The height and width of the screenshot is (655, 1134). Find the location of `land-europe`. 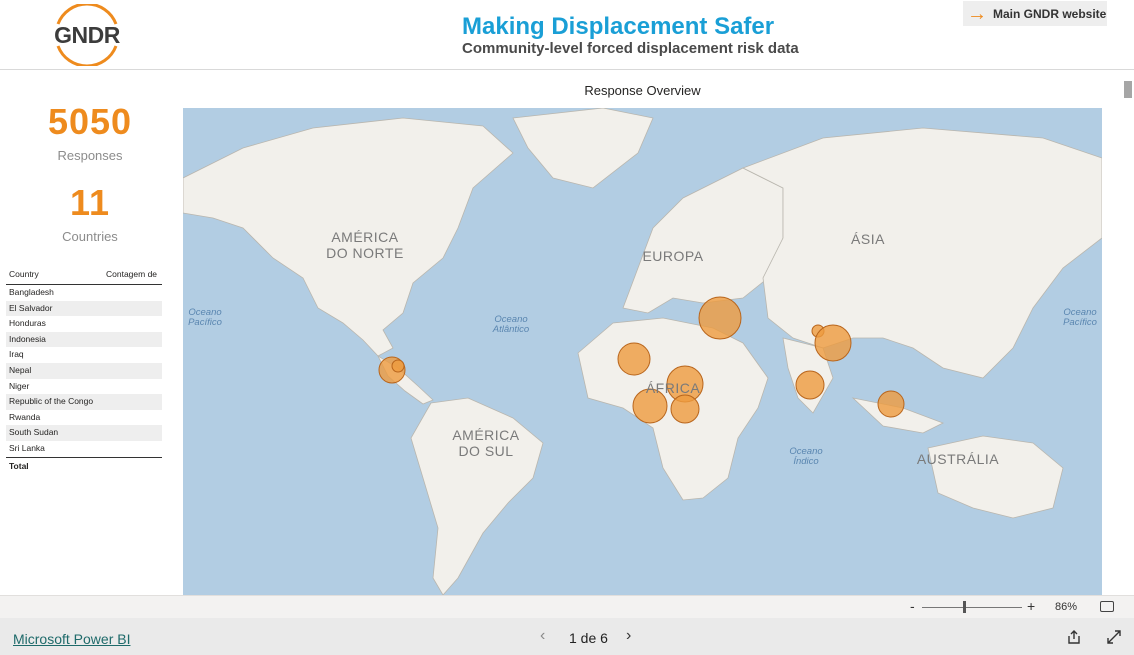

land-europe is located at coordinates (703, 240).